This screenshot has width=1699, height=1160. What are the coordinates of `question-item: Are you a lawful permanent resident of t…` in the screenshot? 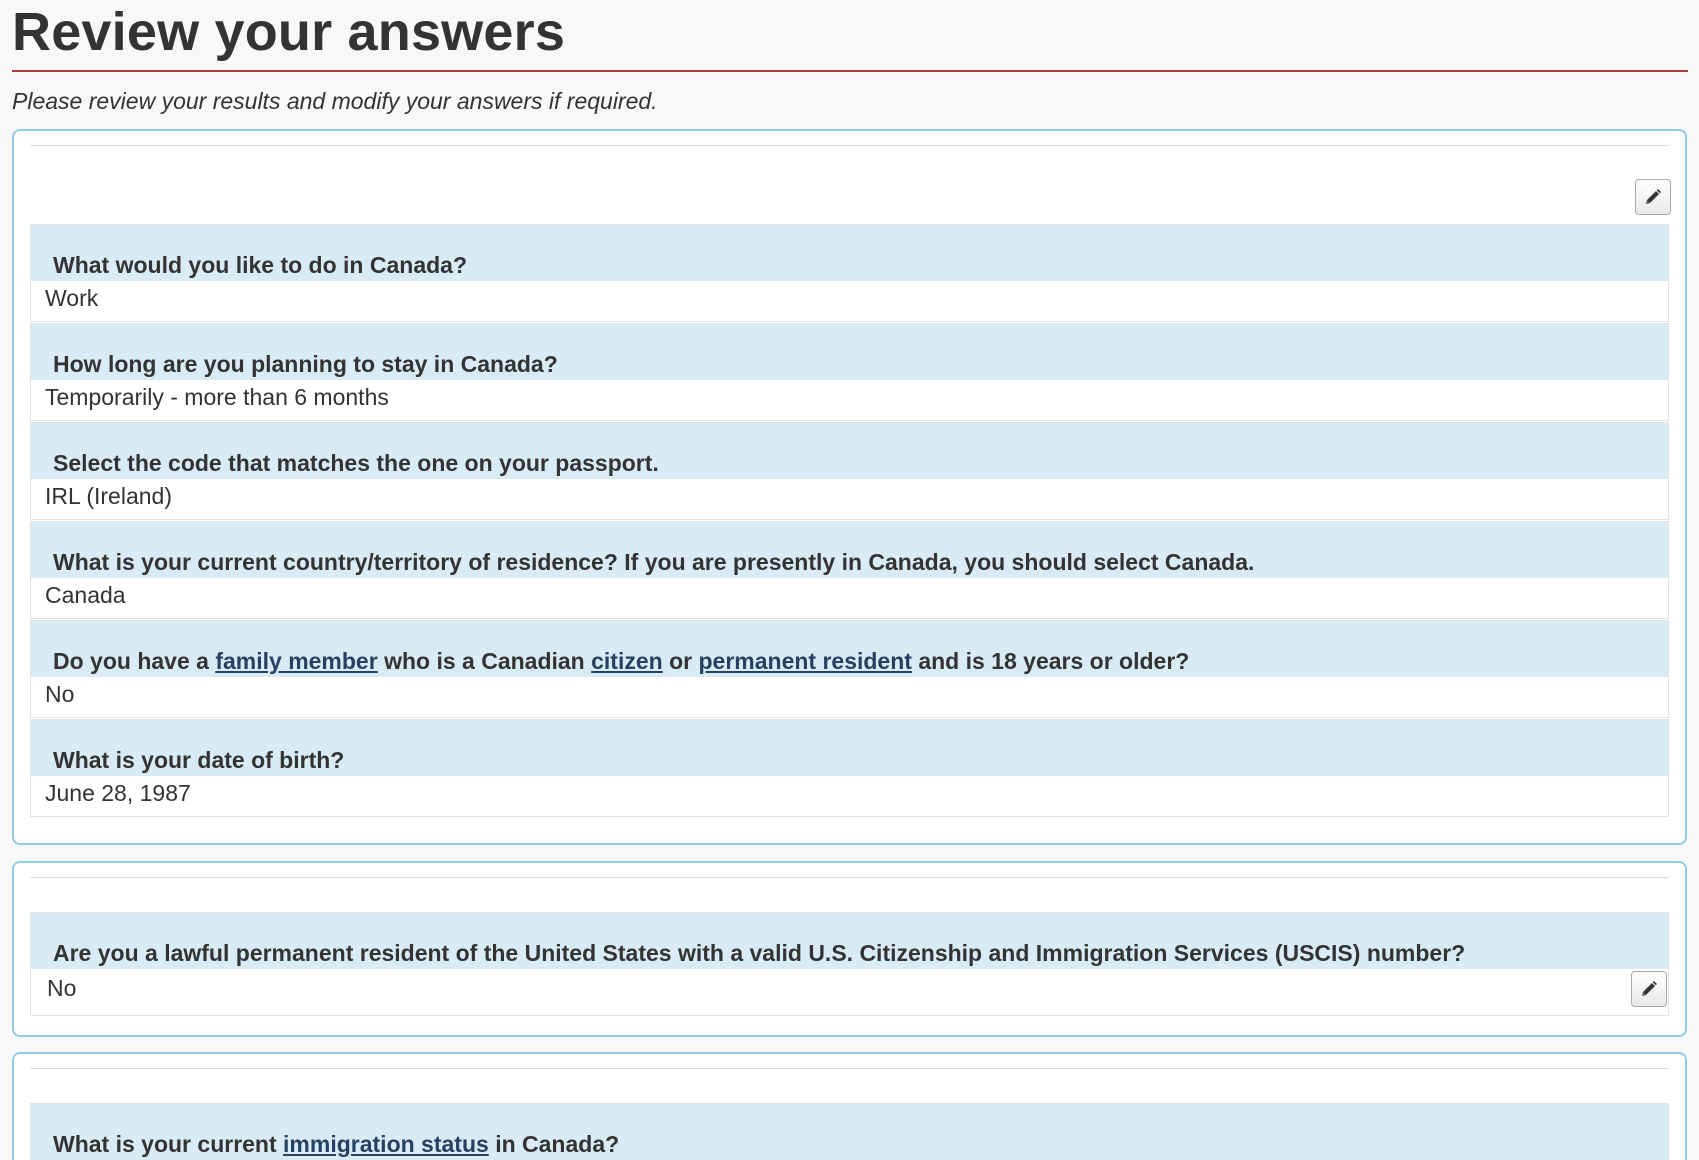 It's located at (849, 964).